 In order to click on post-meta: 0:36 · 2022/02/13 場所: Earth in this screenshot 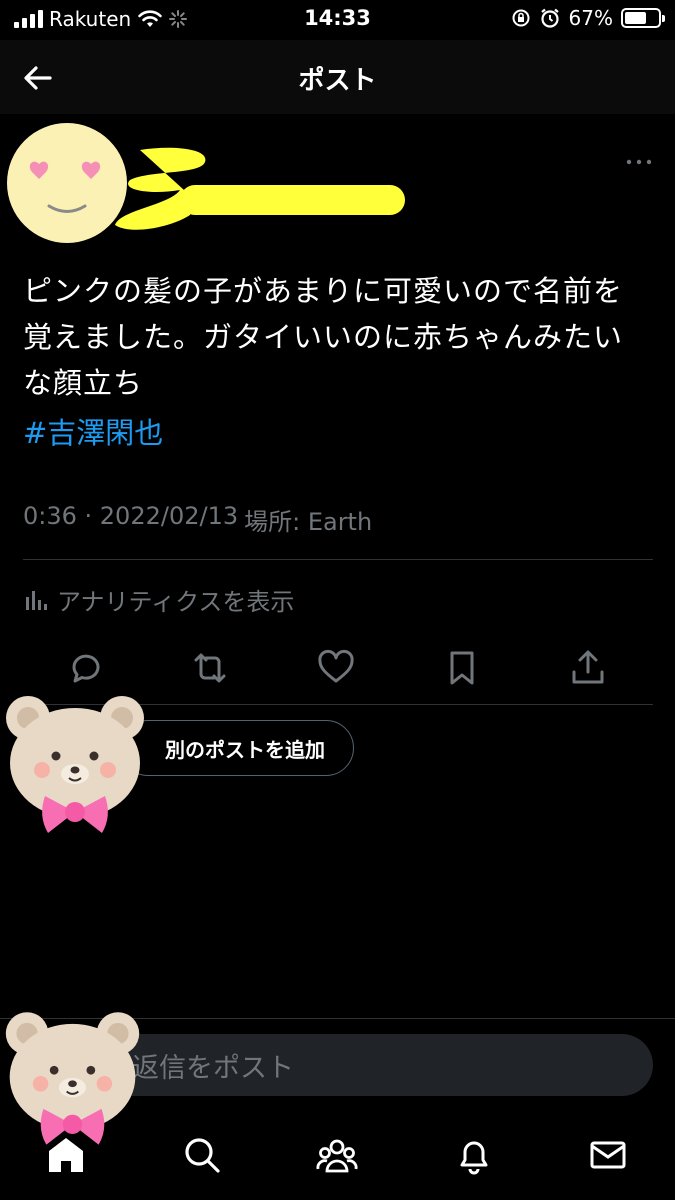, I will do `click(197, 519)`.